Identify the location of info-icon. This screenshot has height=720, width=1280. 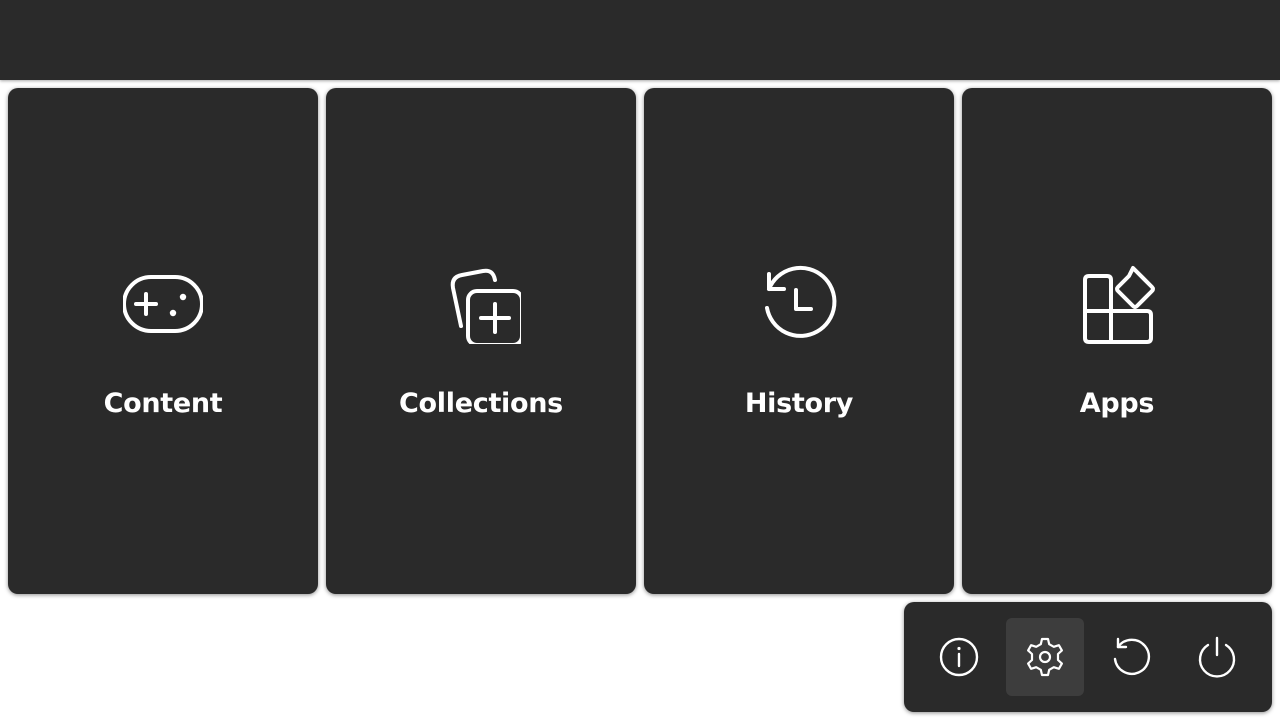
(959, 657).